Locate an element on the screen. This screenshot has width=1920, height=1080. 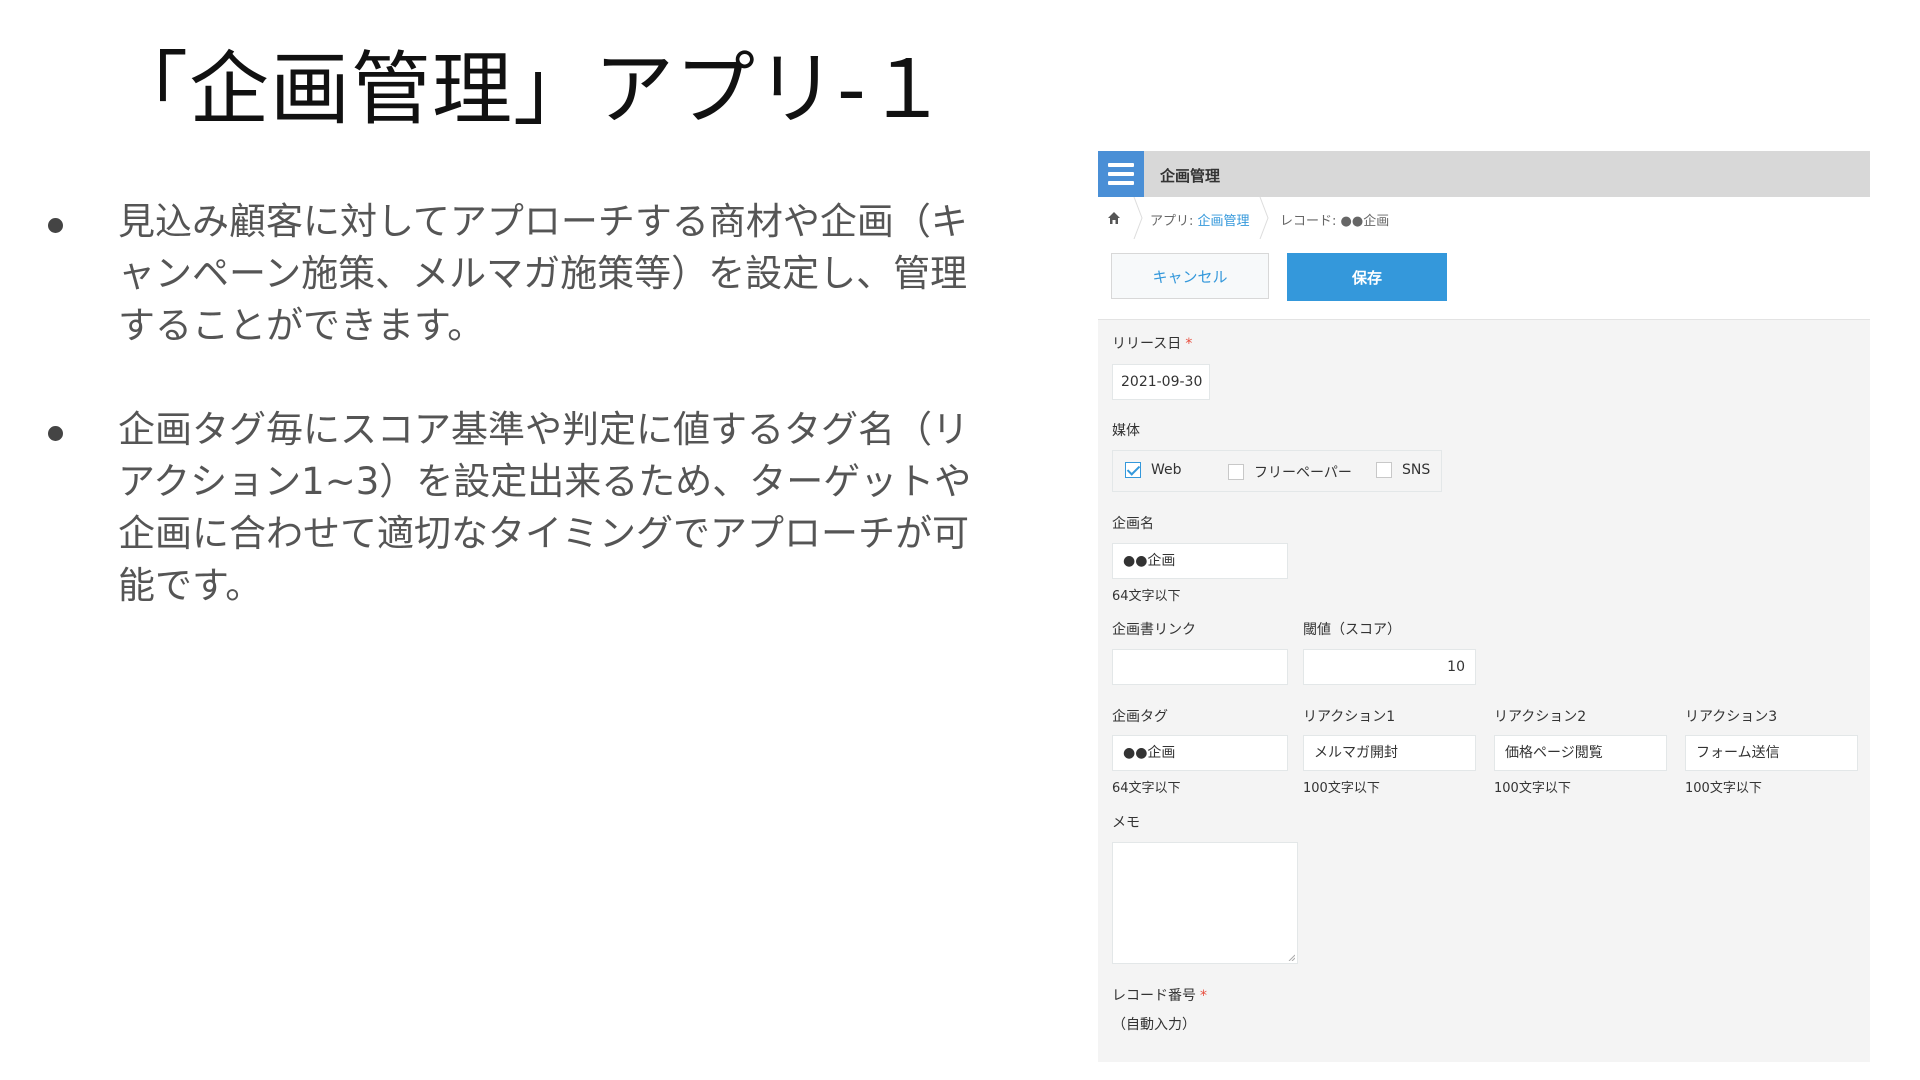
media-option-sns: SNS is located at coordinates (1403, 470).